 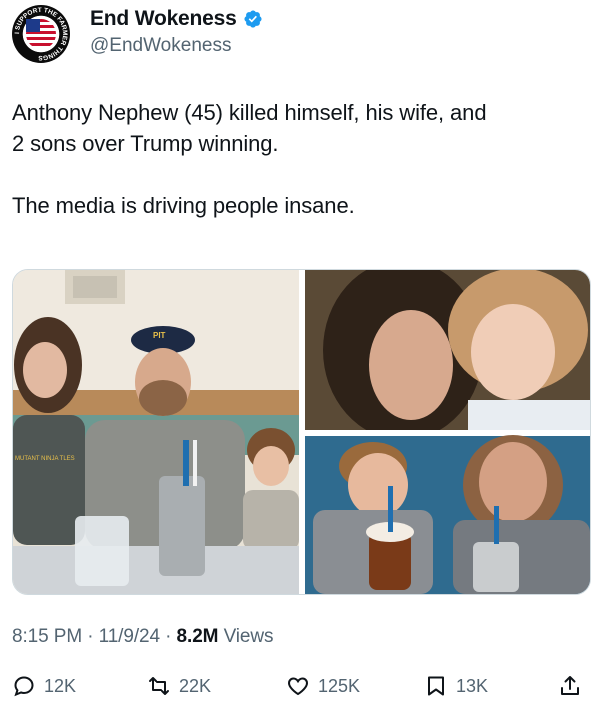 I want to click on shirt-text: MUTANT NINJA TLES, so click(x=45, y=459).